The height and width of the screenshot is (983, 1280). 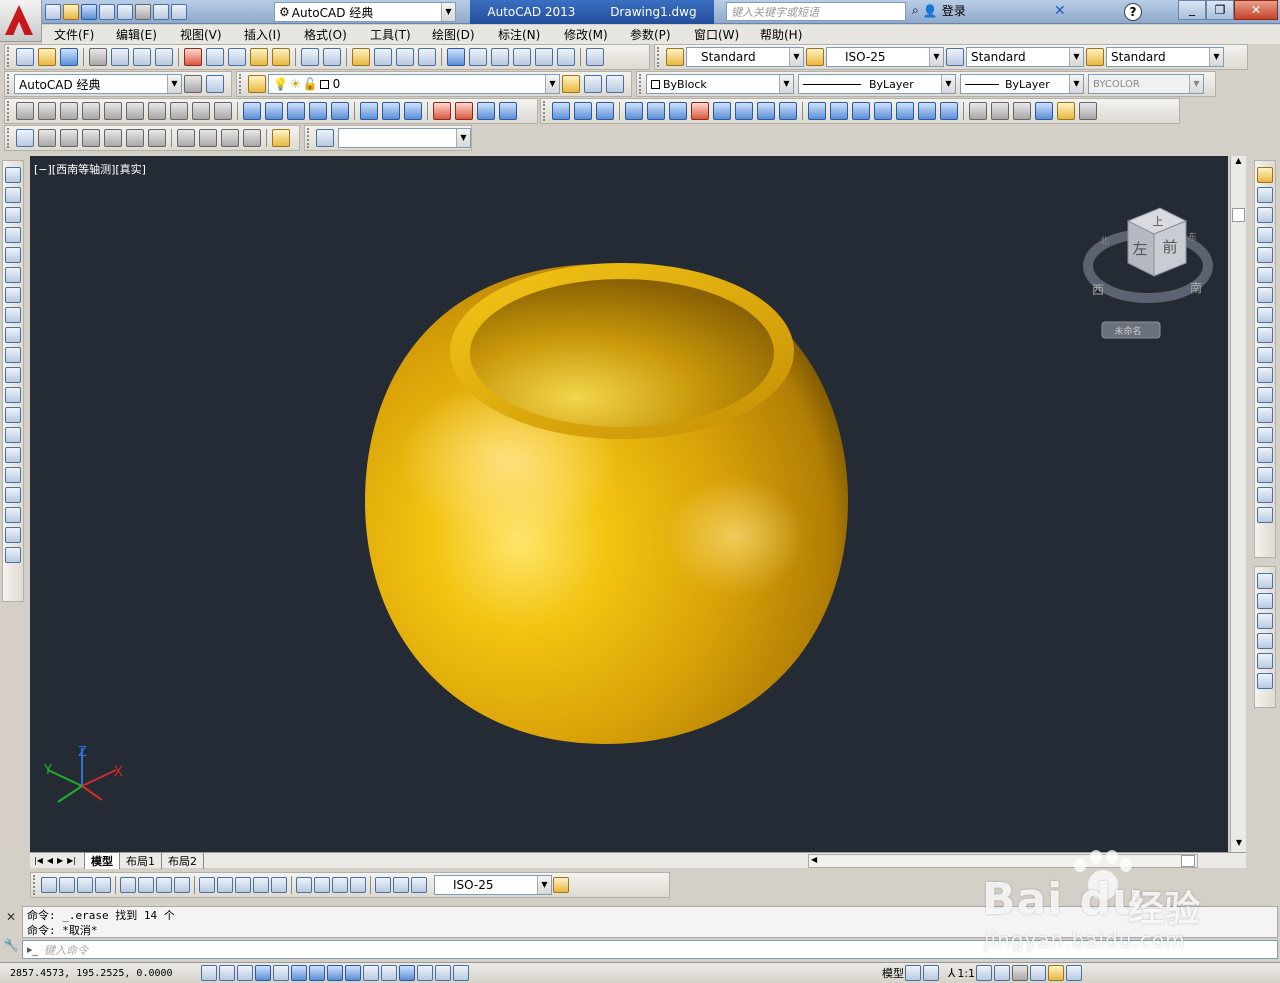 I want to click on break-at-point-icon, so click(x=1265, y=395).